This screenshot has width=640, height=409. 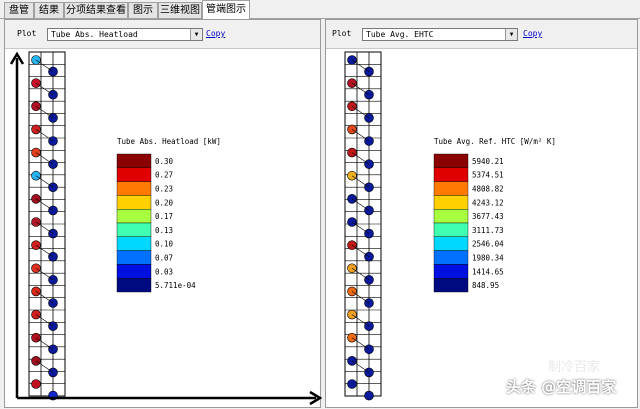 What do you see at coordinates (96, 10) in the screenshot?
I see `tab-item-results: 分项结果查看` at bounding box center [96, 10].